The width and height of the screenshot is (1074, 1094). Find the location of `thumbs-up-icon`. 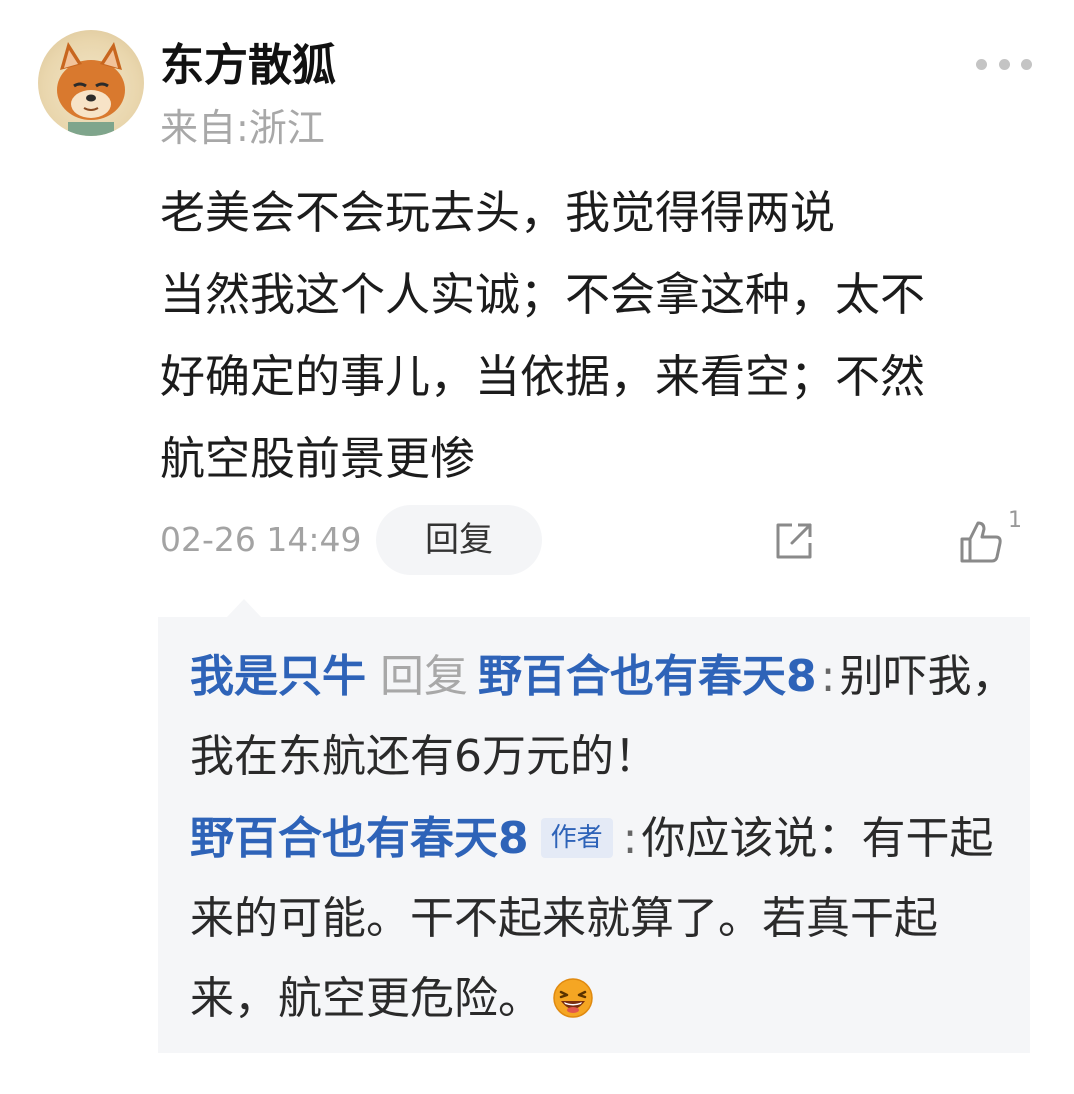

thumbs-up-icon is located at coordinates (981, 542).